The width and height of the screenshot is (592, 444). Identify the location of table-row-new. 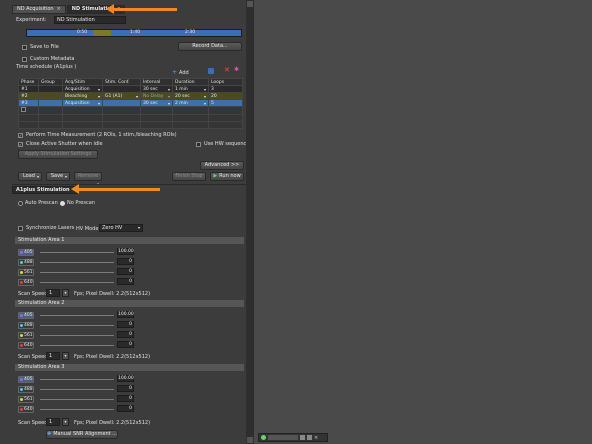
(130, 110).